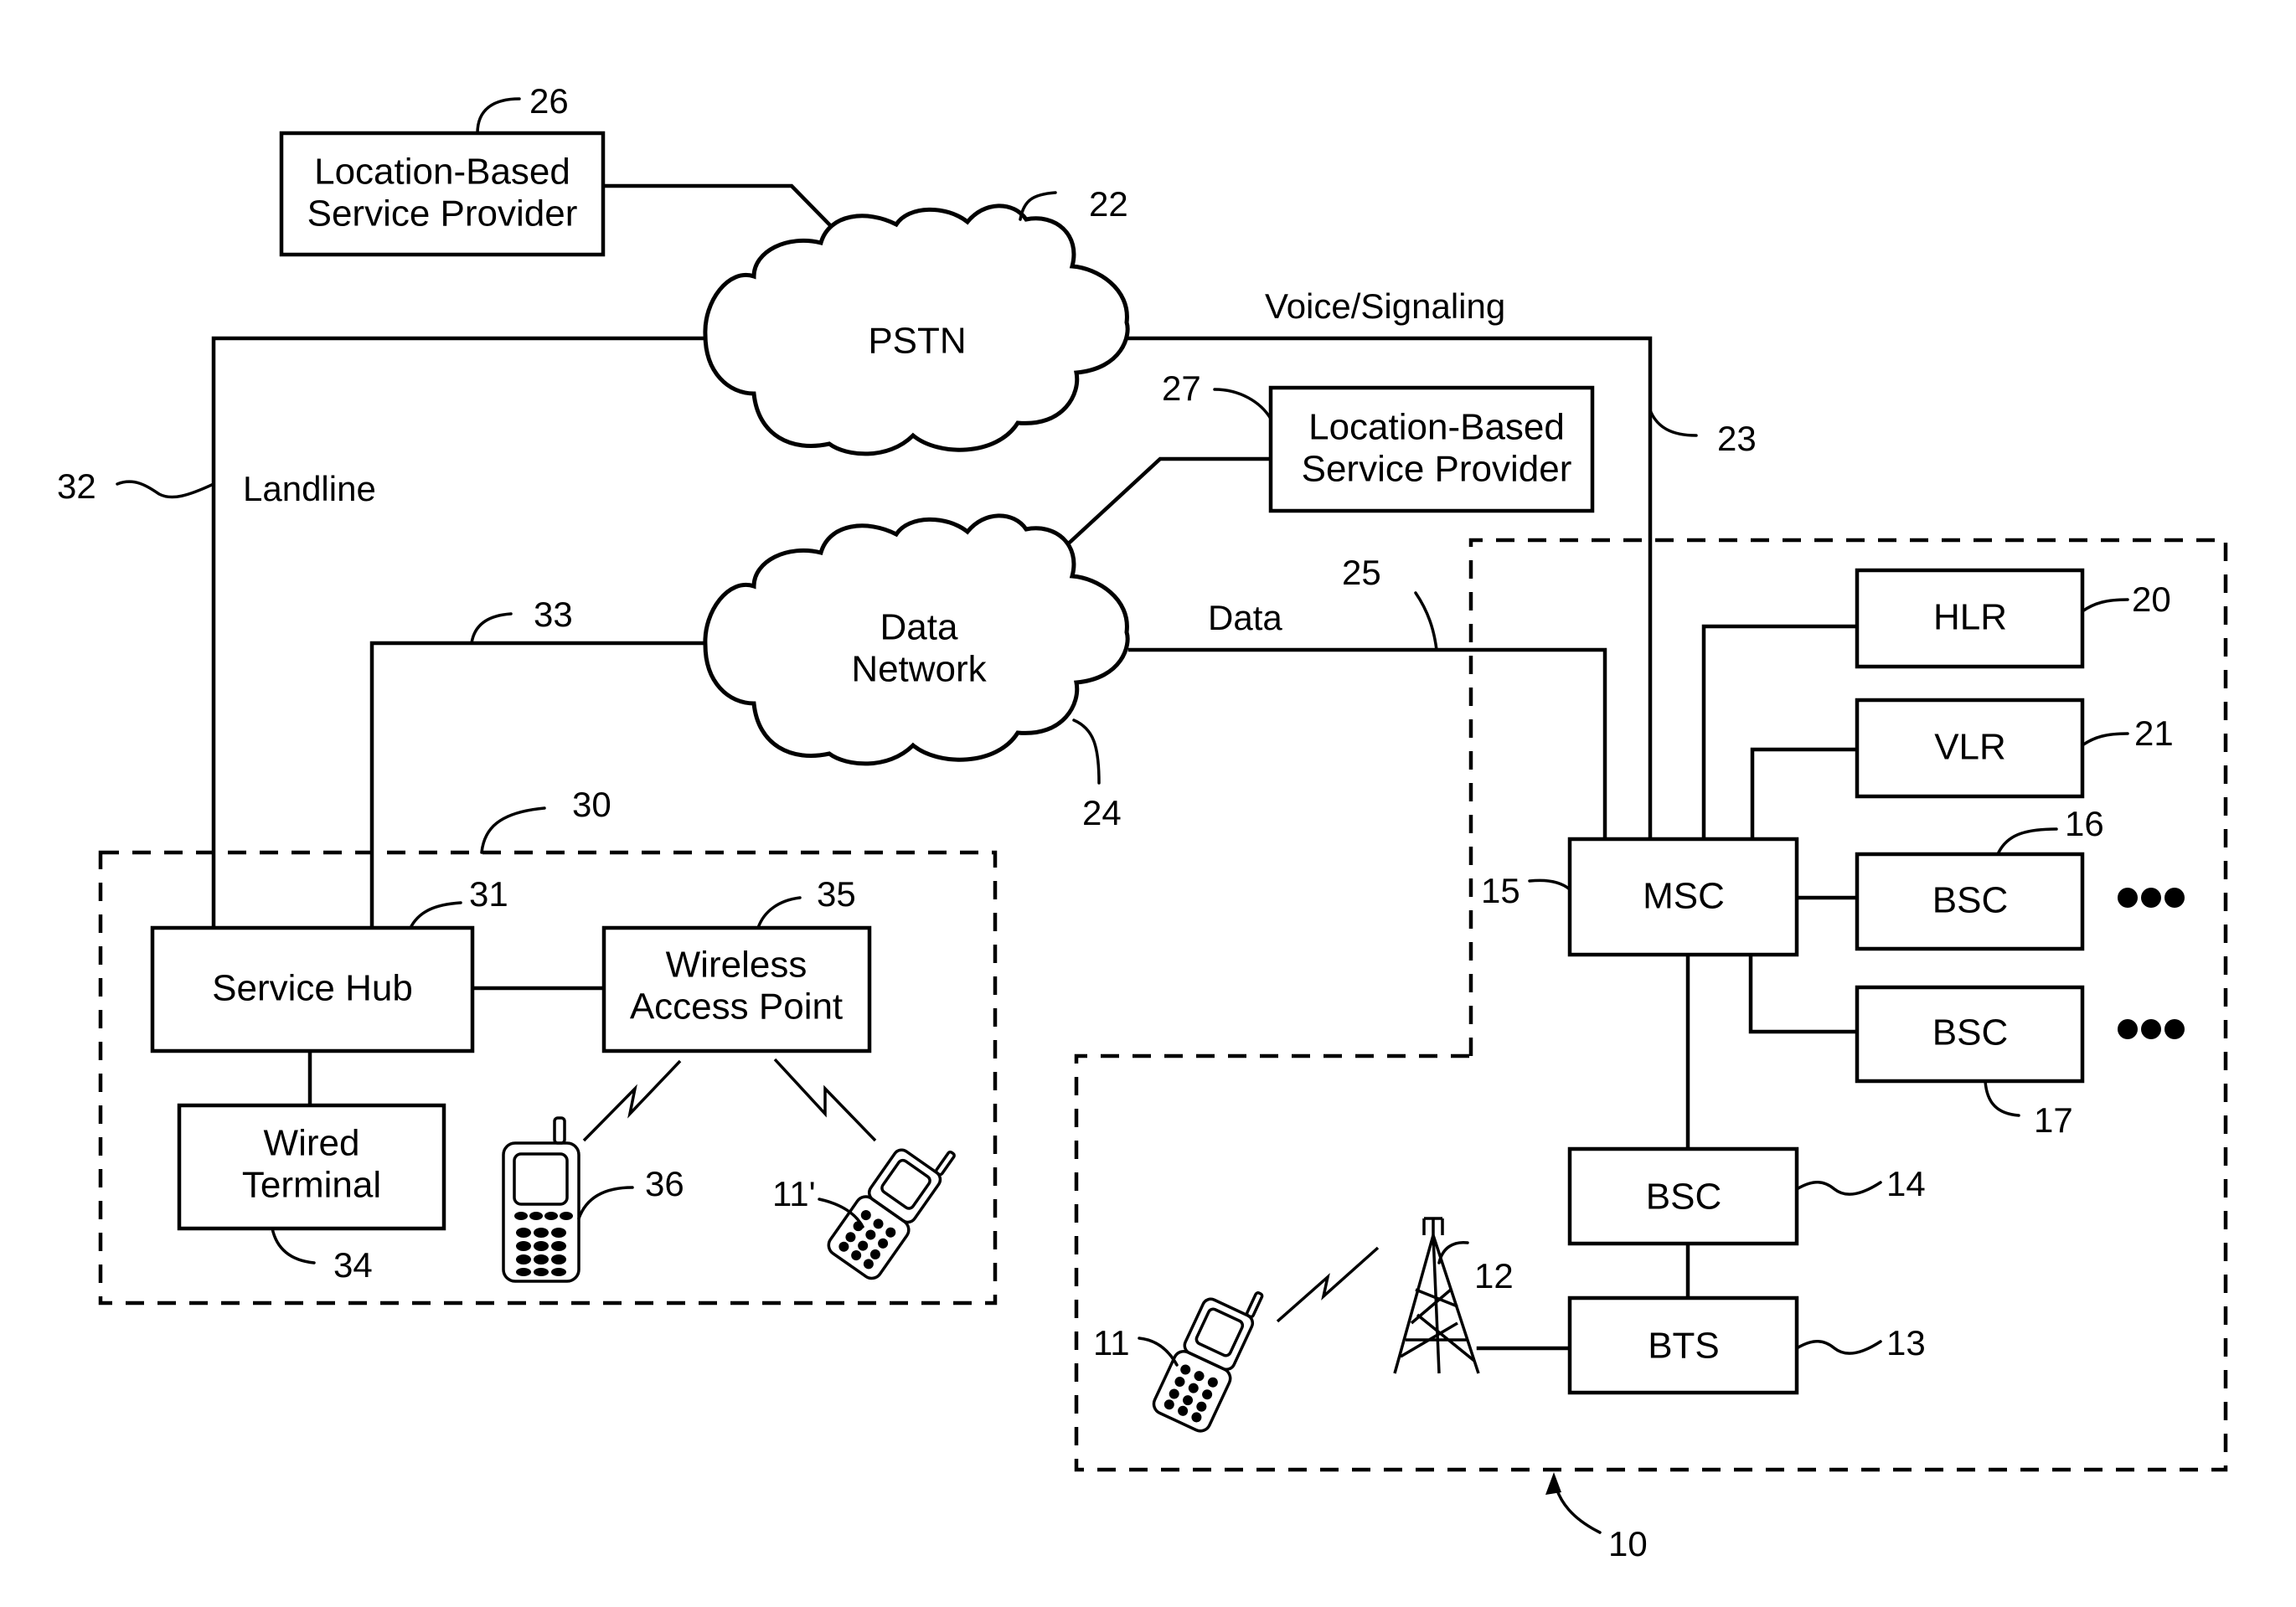  I want to click on ref-16: 16, so click(2084, 823).